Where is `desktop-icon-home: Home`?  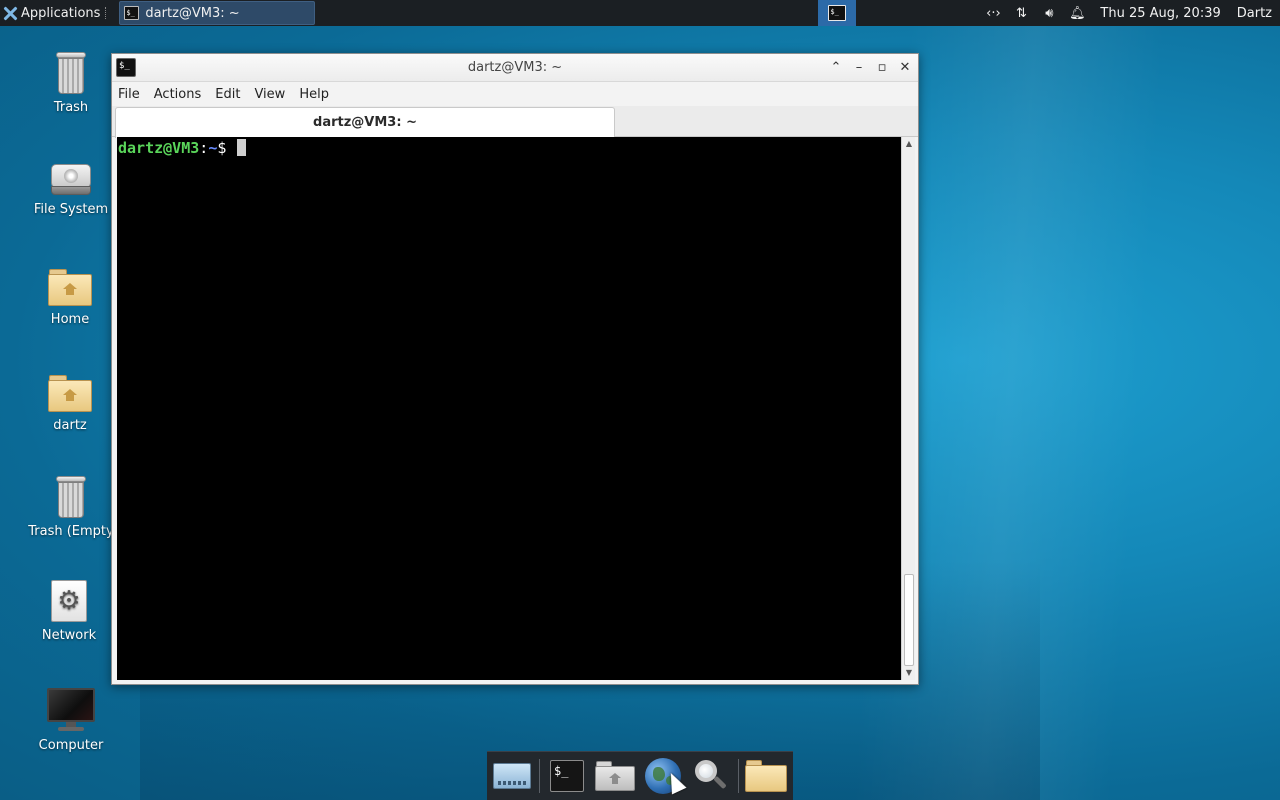 desktop-icon-home: Home is located at coordinates (70, 297).